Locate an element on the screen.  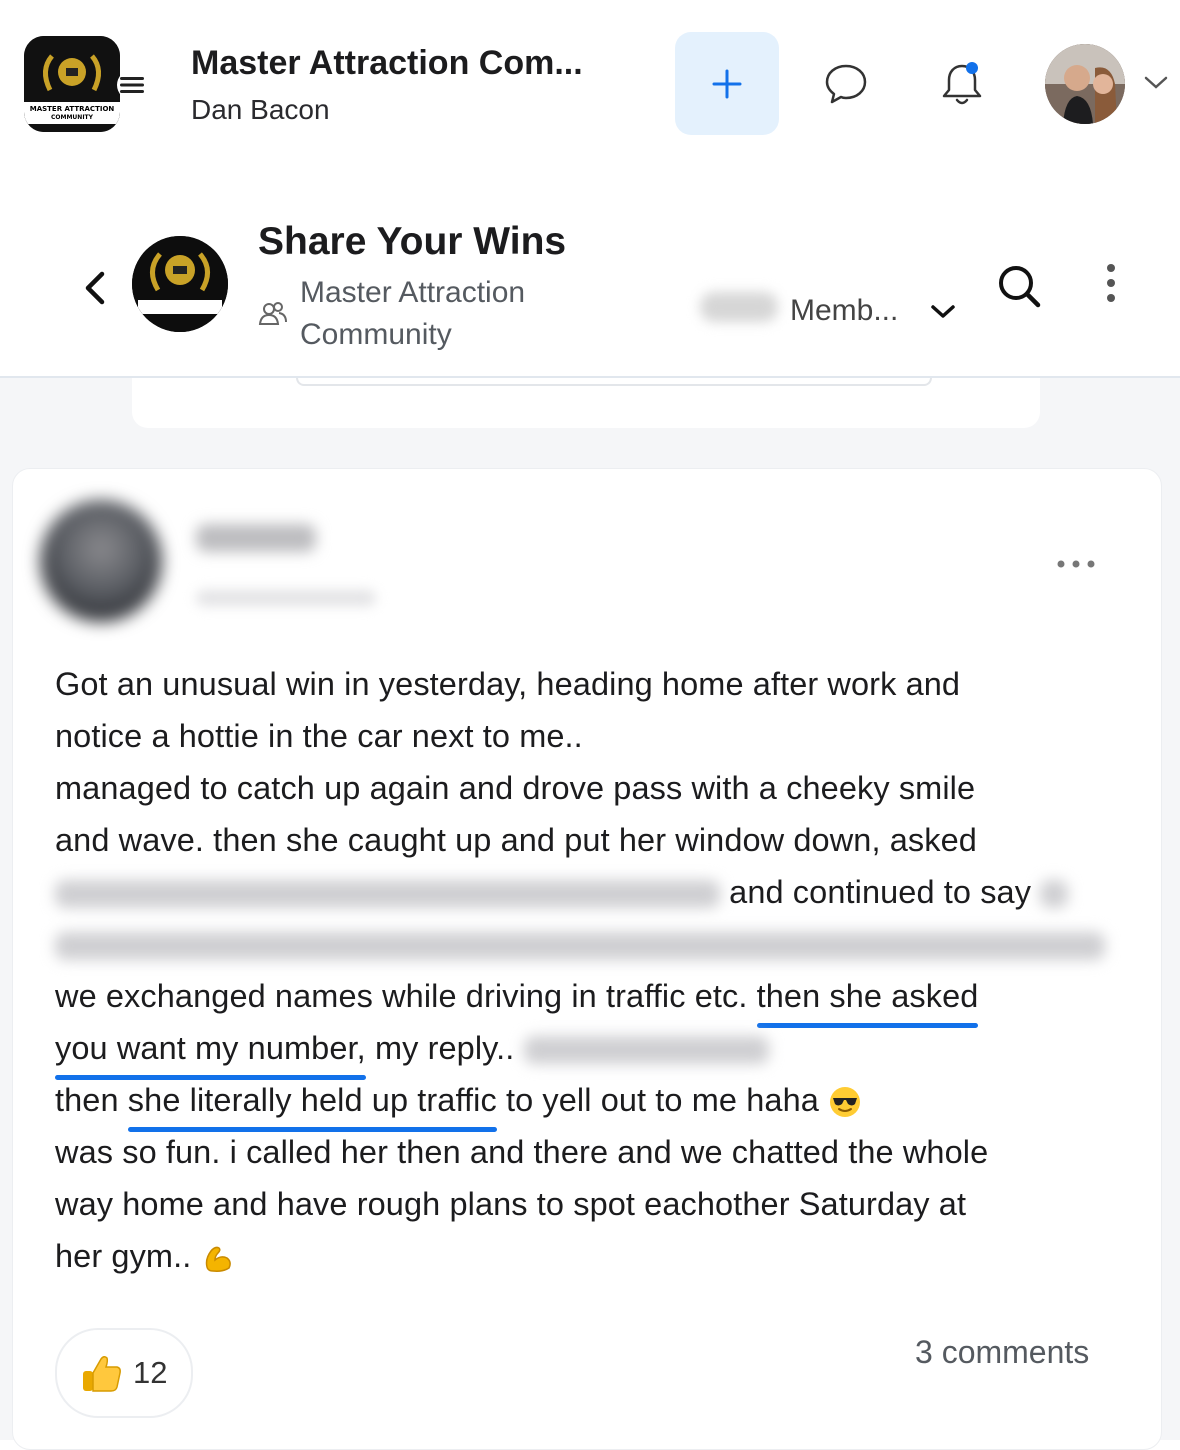
search-icon is located at coordinates (1019, 286).